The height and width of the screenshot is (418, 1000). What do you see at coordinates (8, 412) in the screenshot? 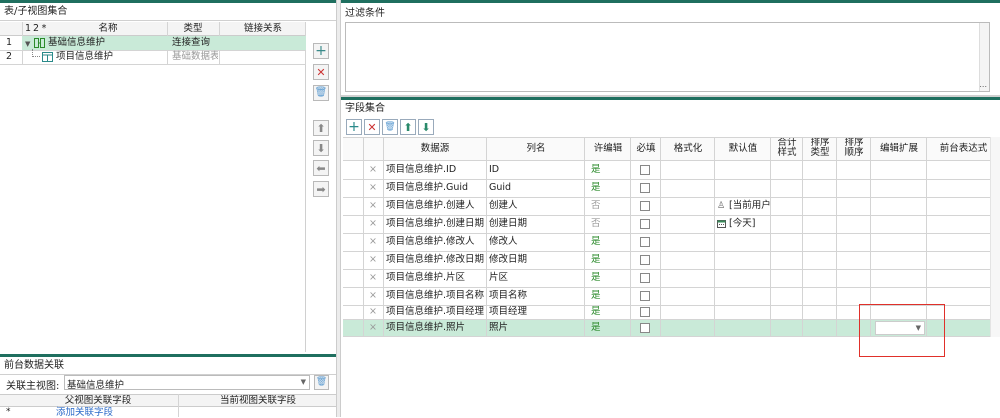
I see `new-row-star: *` at bounding box center [8, 412].